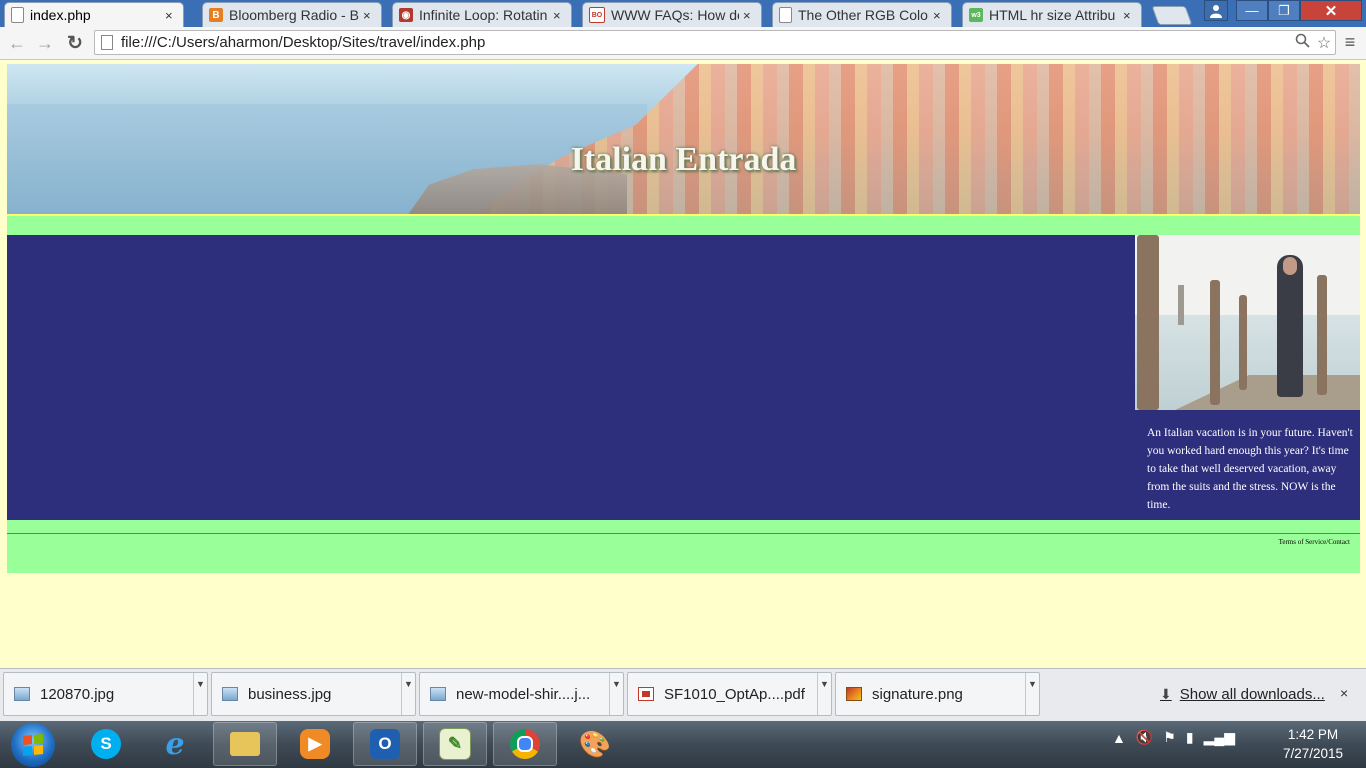  I want to click on internet-explorer-icon: e, so click(175, 744).